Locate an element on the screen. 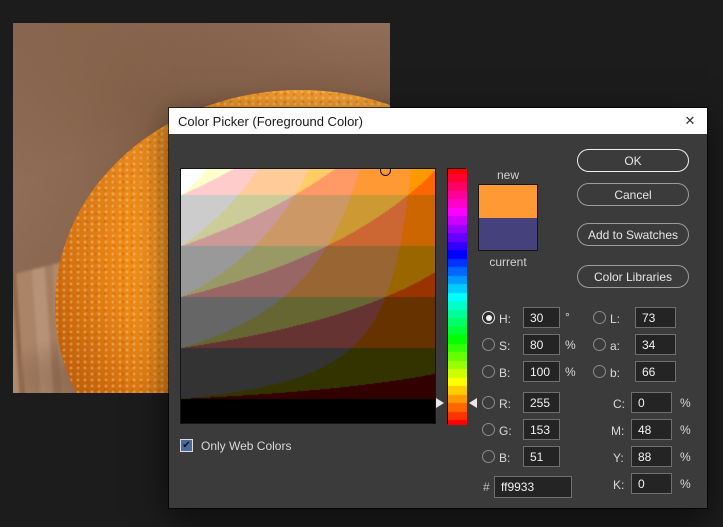 The image size is (723, 527). radio-l is located at coordinates (599, 317).